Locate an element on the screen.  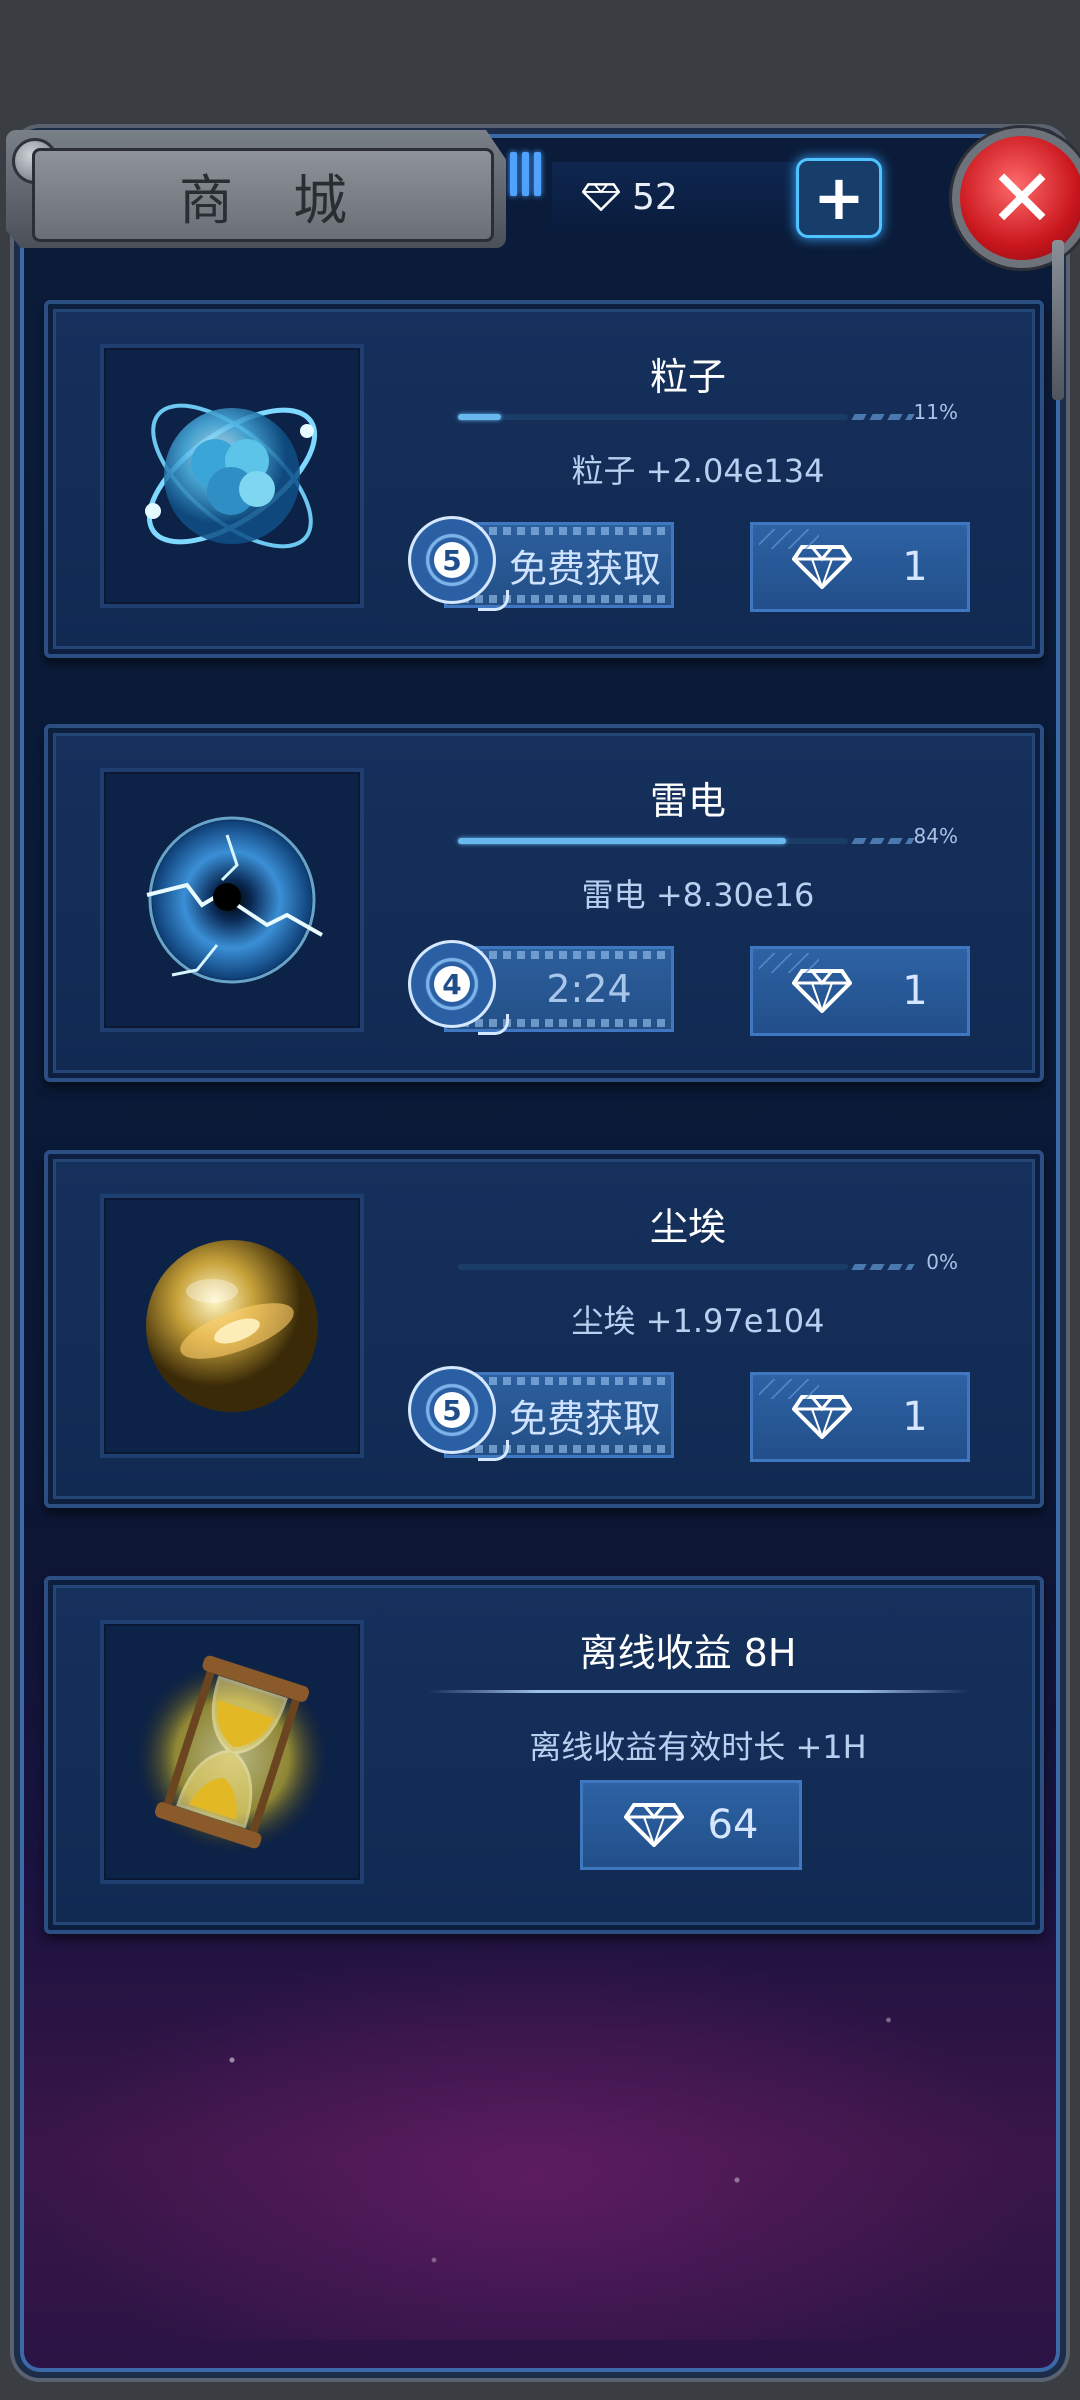
gem-count: 52 is located at coordinates (655, 197).